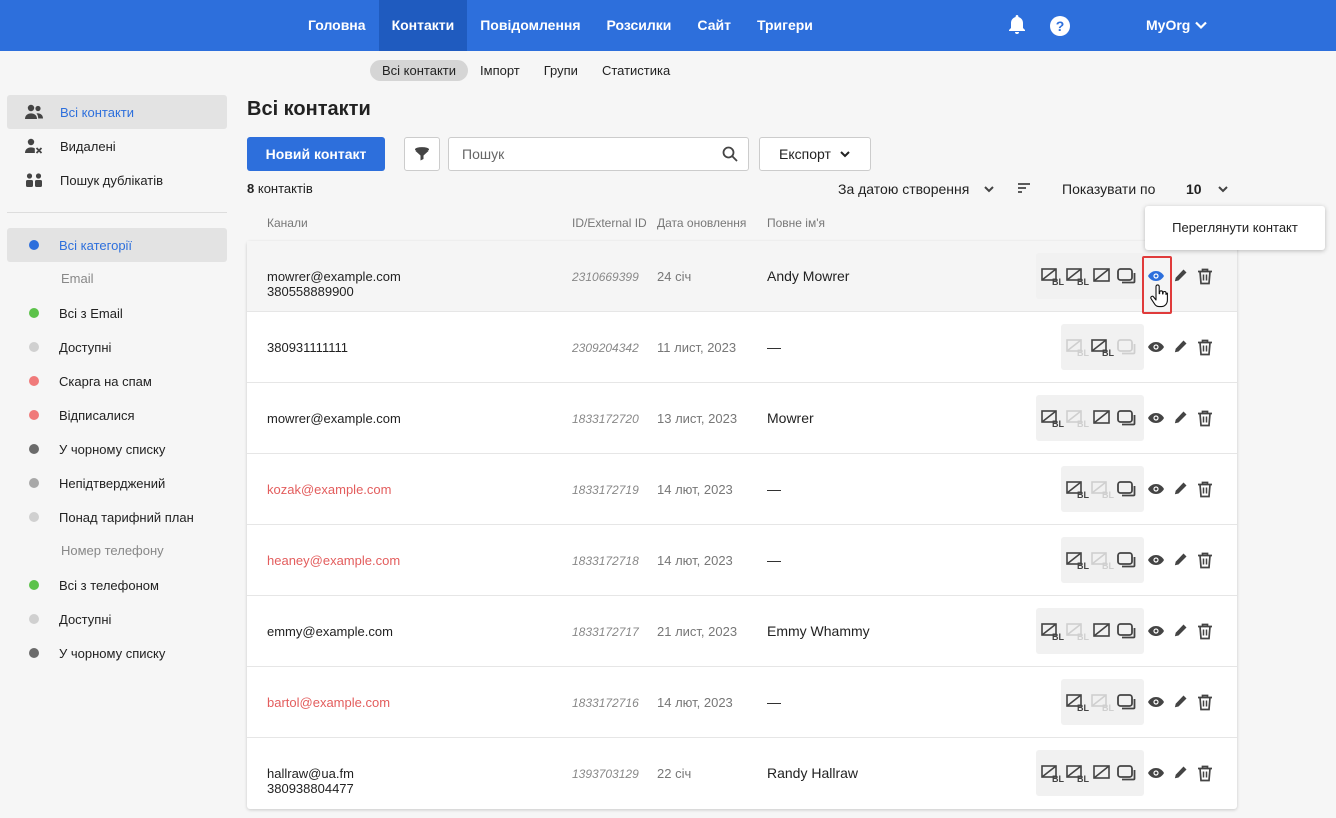 This screenshot has width=1336, height=818. What do you see at coordinates (587, 154) in the screenshot?
I see `search-input` at bounding box center [587, 154].